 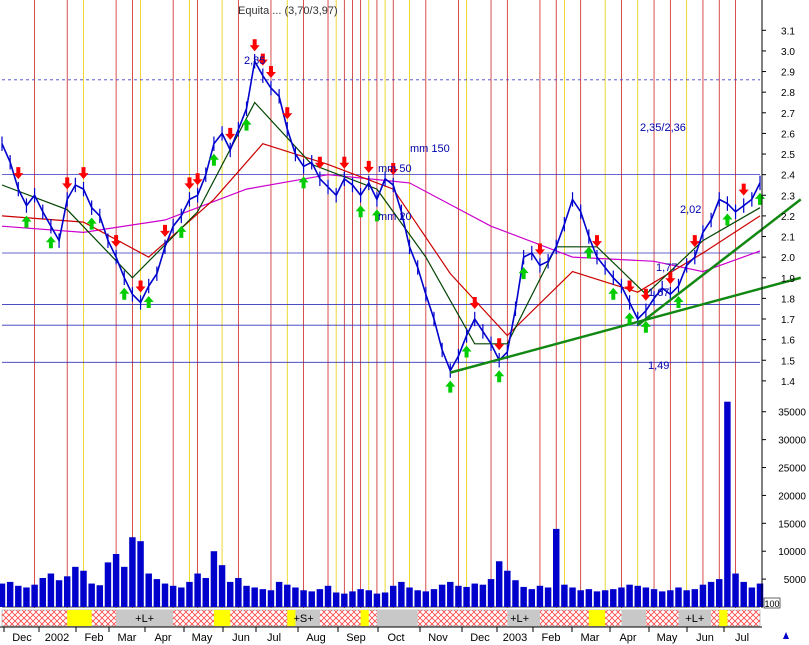 What do you see at coordinates (658, 293) in the screenshot?
I see `annotation-label: 1,67` at bounding box center [658, 293].